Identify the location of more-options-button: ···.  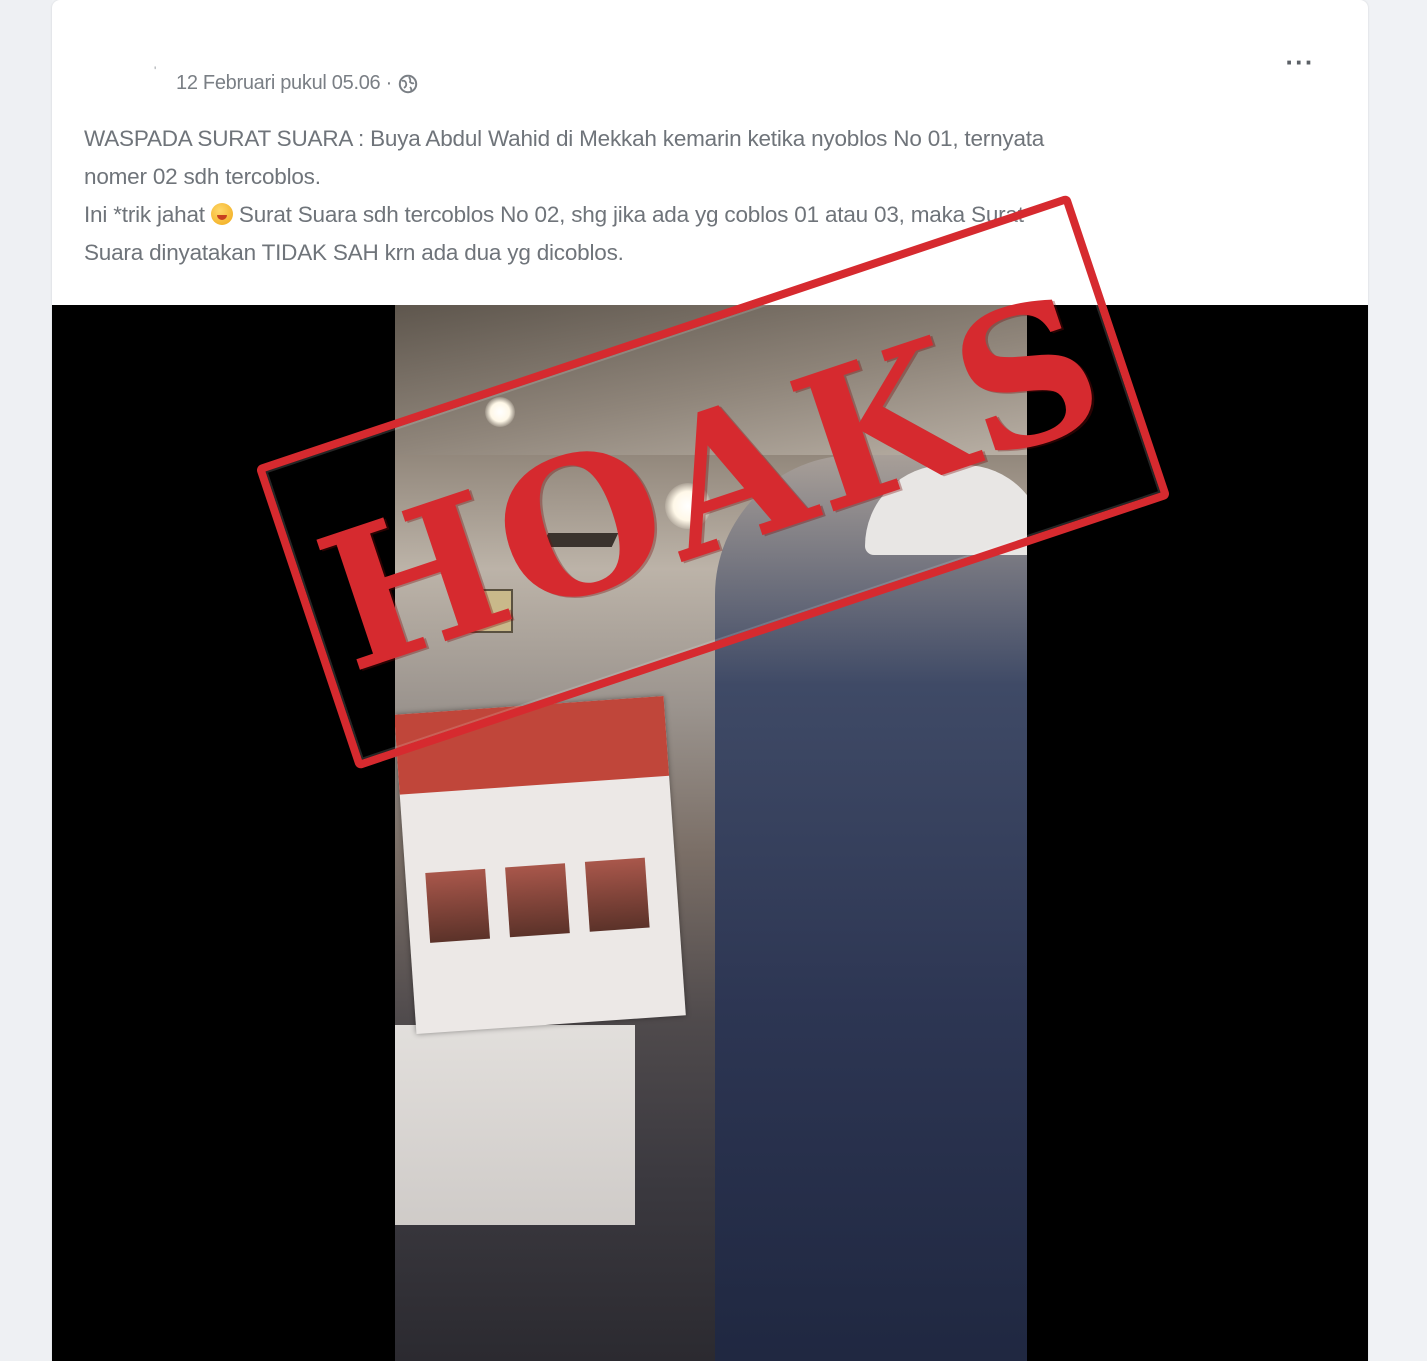
(1300, 62).